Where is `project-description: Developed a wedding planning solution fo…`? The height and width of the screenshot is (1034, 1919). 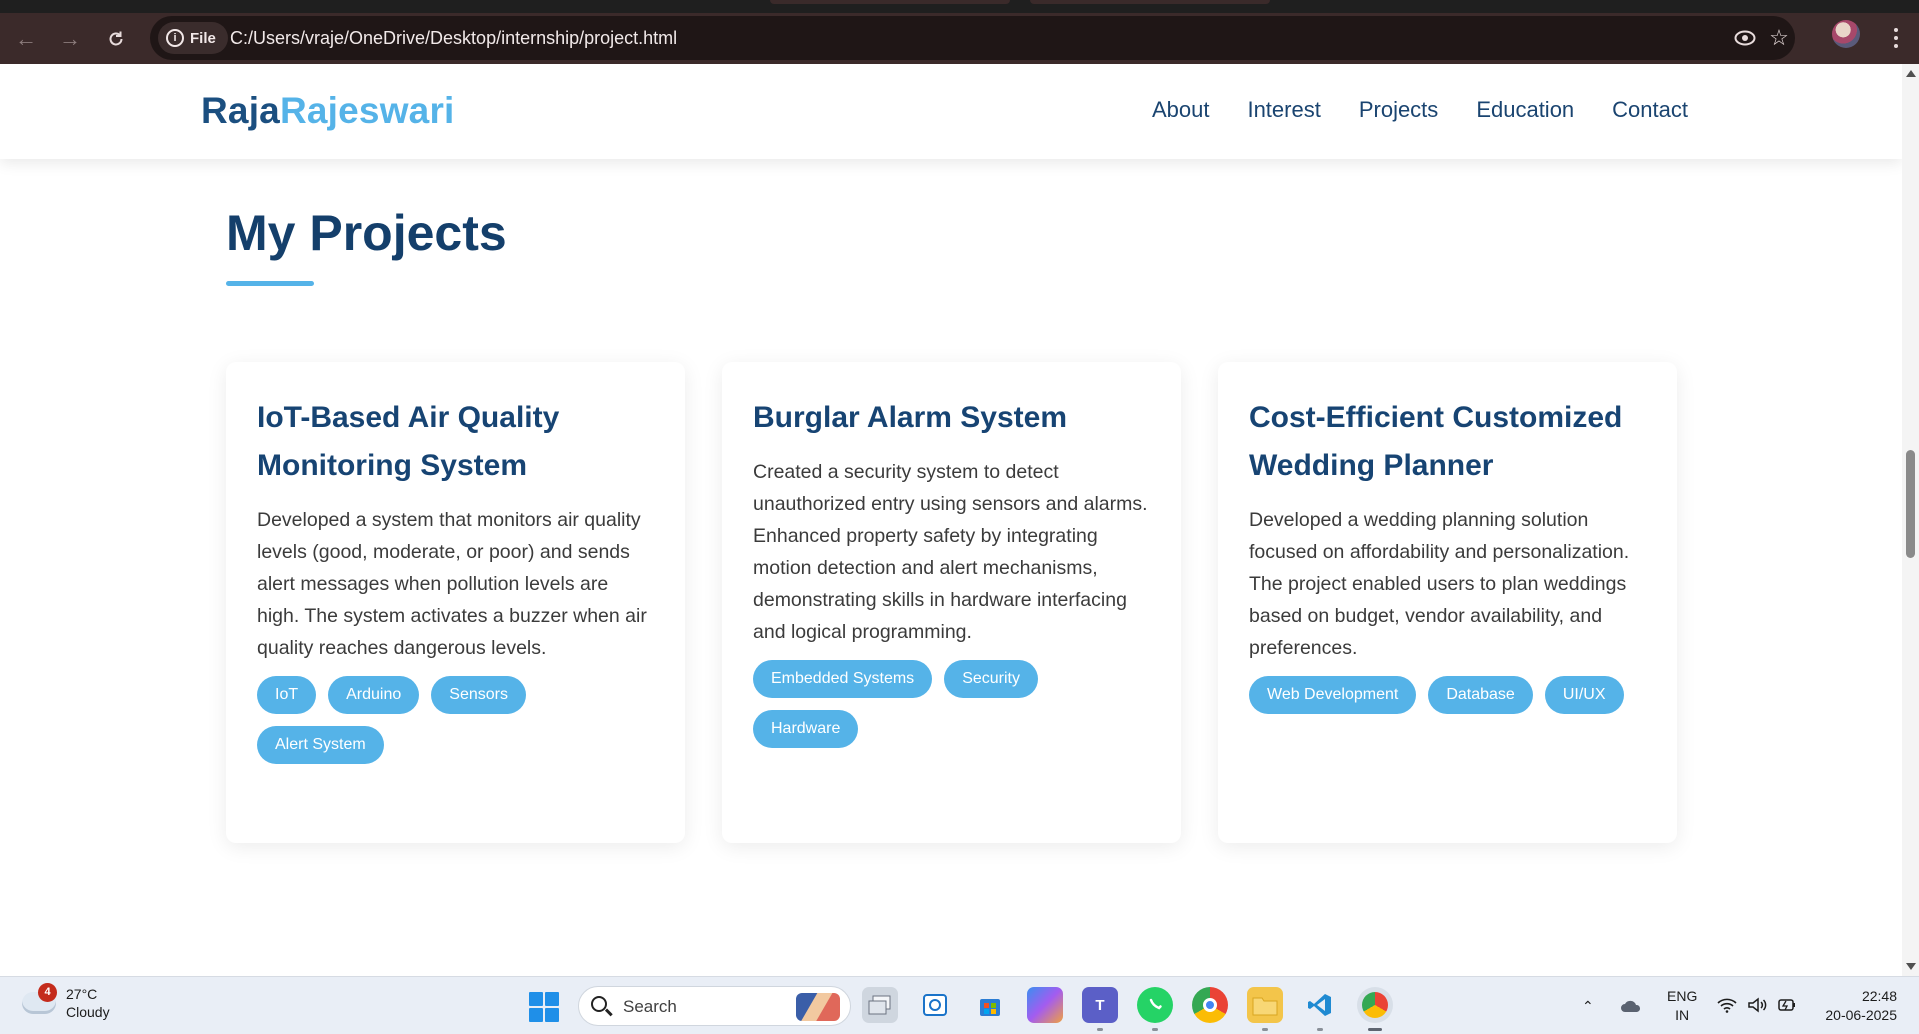 project-description: Developed a wedding planning solution fo… is located at coordinates (1439, 584).